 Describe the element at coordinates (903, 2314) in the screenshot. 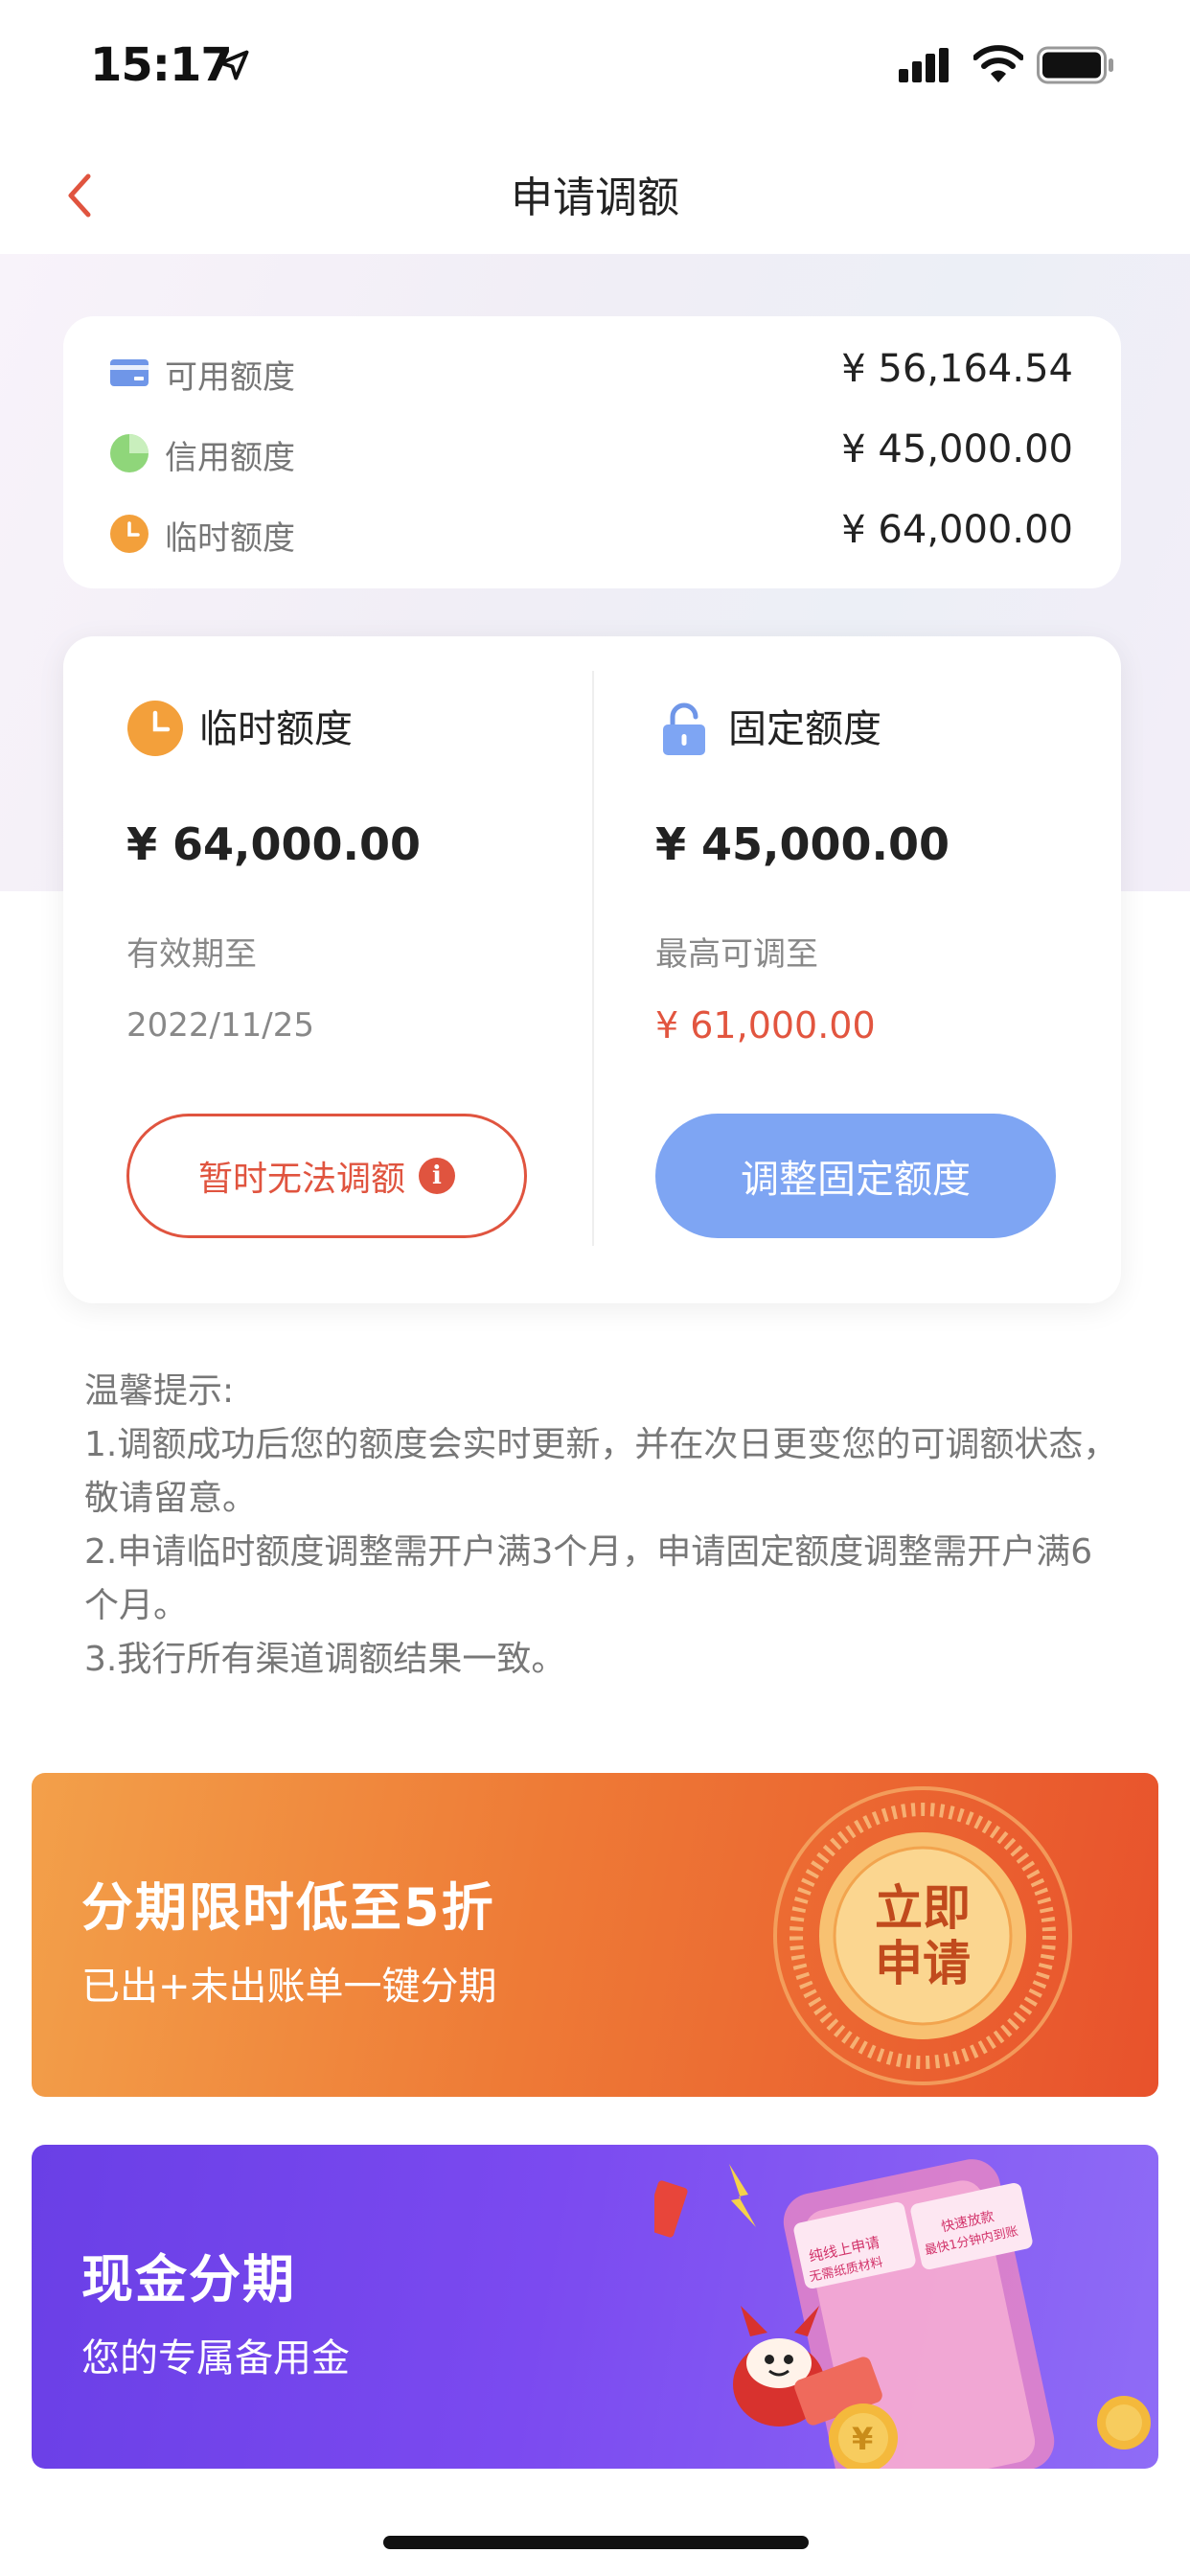

I see `phone-mascot-illustration: 纯线上申请 无需纸质材料 快速放款 最快1分钟内到账 ¥` at that location.